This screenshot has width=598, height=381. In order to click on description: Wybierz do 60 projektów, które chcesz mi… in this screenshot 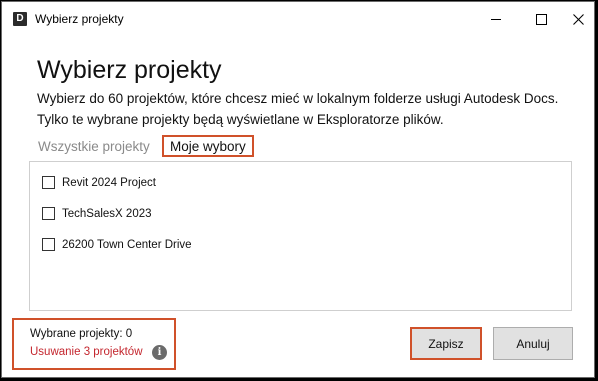, I will do `click(312, 109)`.